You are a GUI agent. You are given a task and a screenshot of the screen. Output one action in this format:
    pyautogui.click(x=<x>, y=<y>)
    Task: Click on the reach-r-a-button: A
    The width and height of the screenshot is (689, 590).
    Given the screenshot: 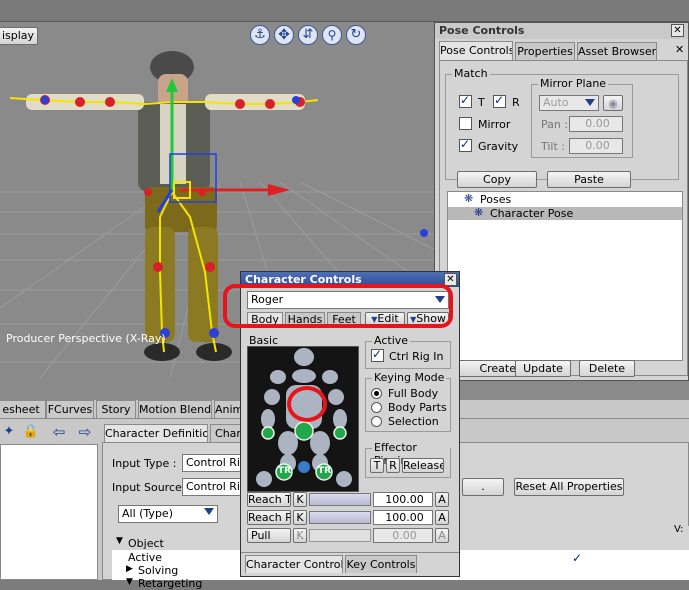 What is the action you would take?
    pyautogui.click(x=442, y=517)
    